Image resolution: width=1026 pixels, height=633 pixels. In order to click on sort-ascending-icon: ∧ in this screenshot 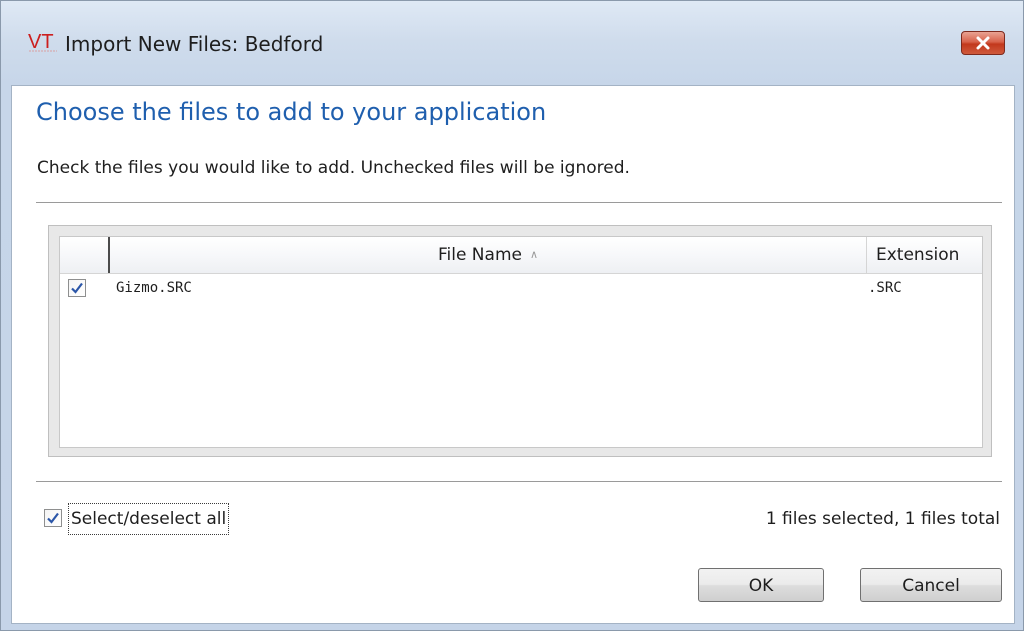, I will do `click(534, 254)`.